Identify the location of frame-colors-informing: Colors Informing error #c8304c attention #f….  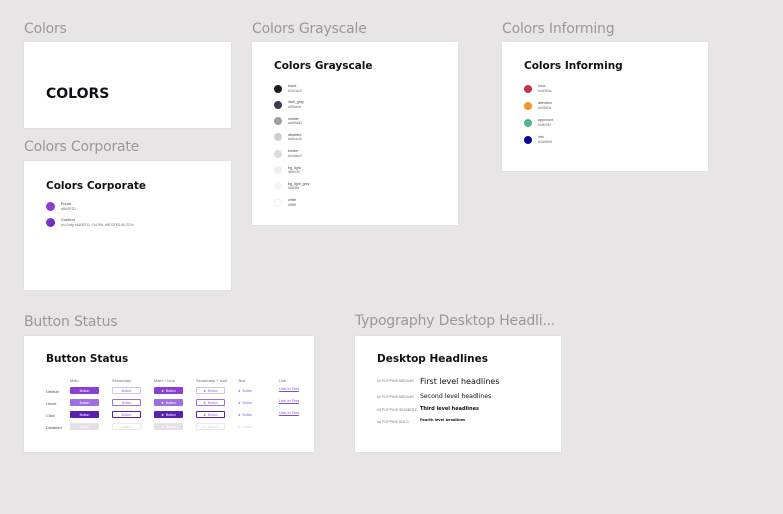
(605, 106).